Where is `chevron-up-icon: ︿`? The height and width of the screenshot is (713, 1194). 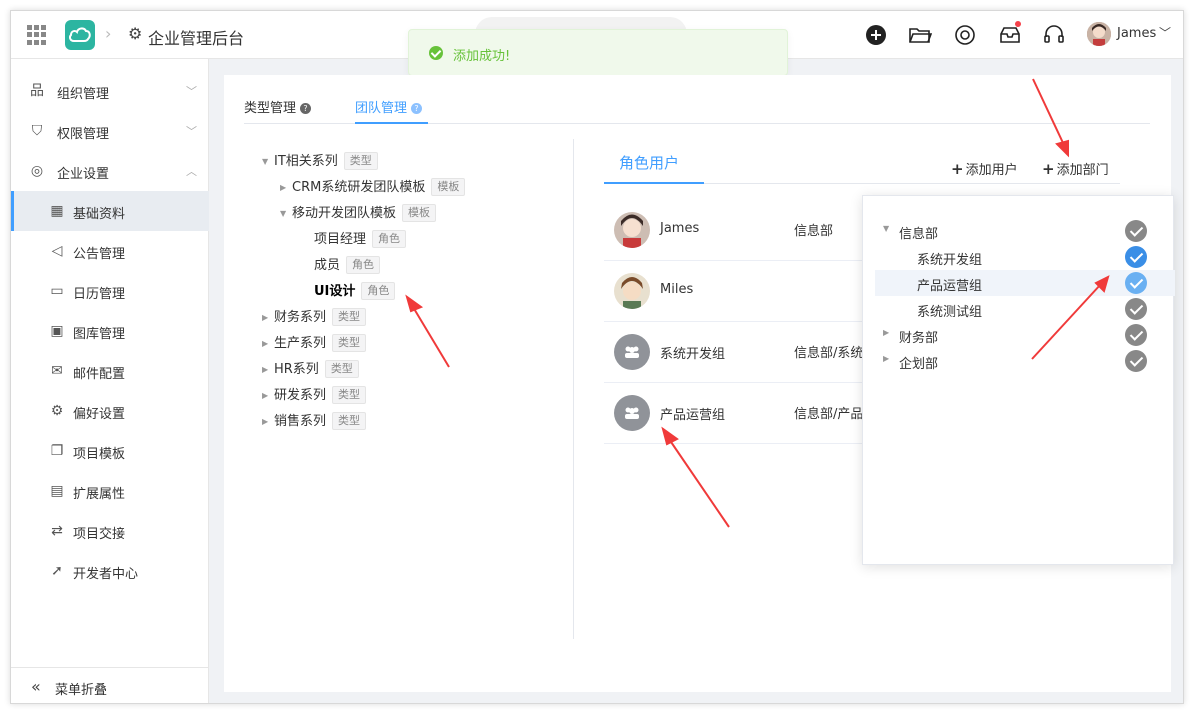 chevron-up-icon: ︿ is located at coordinates (191, 171).